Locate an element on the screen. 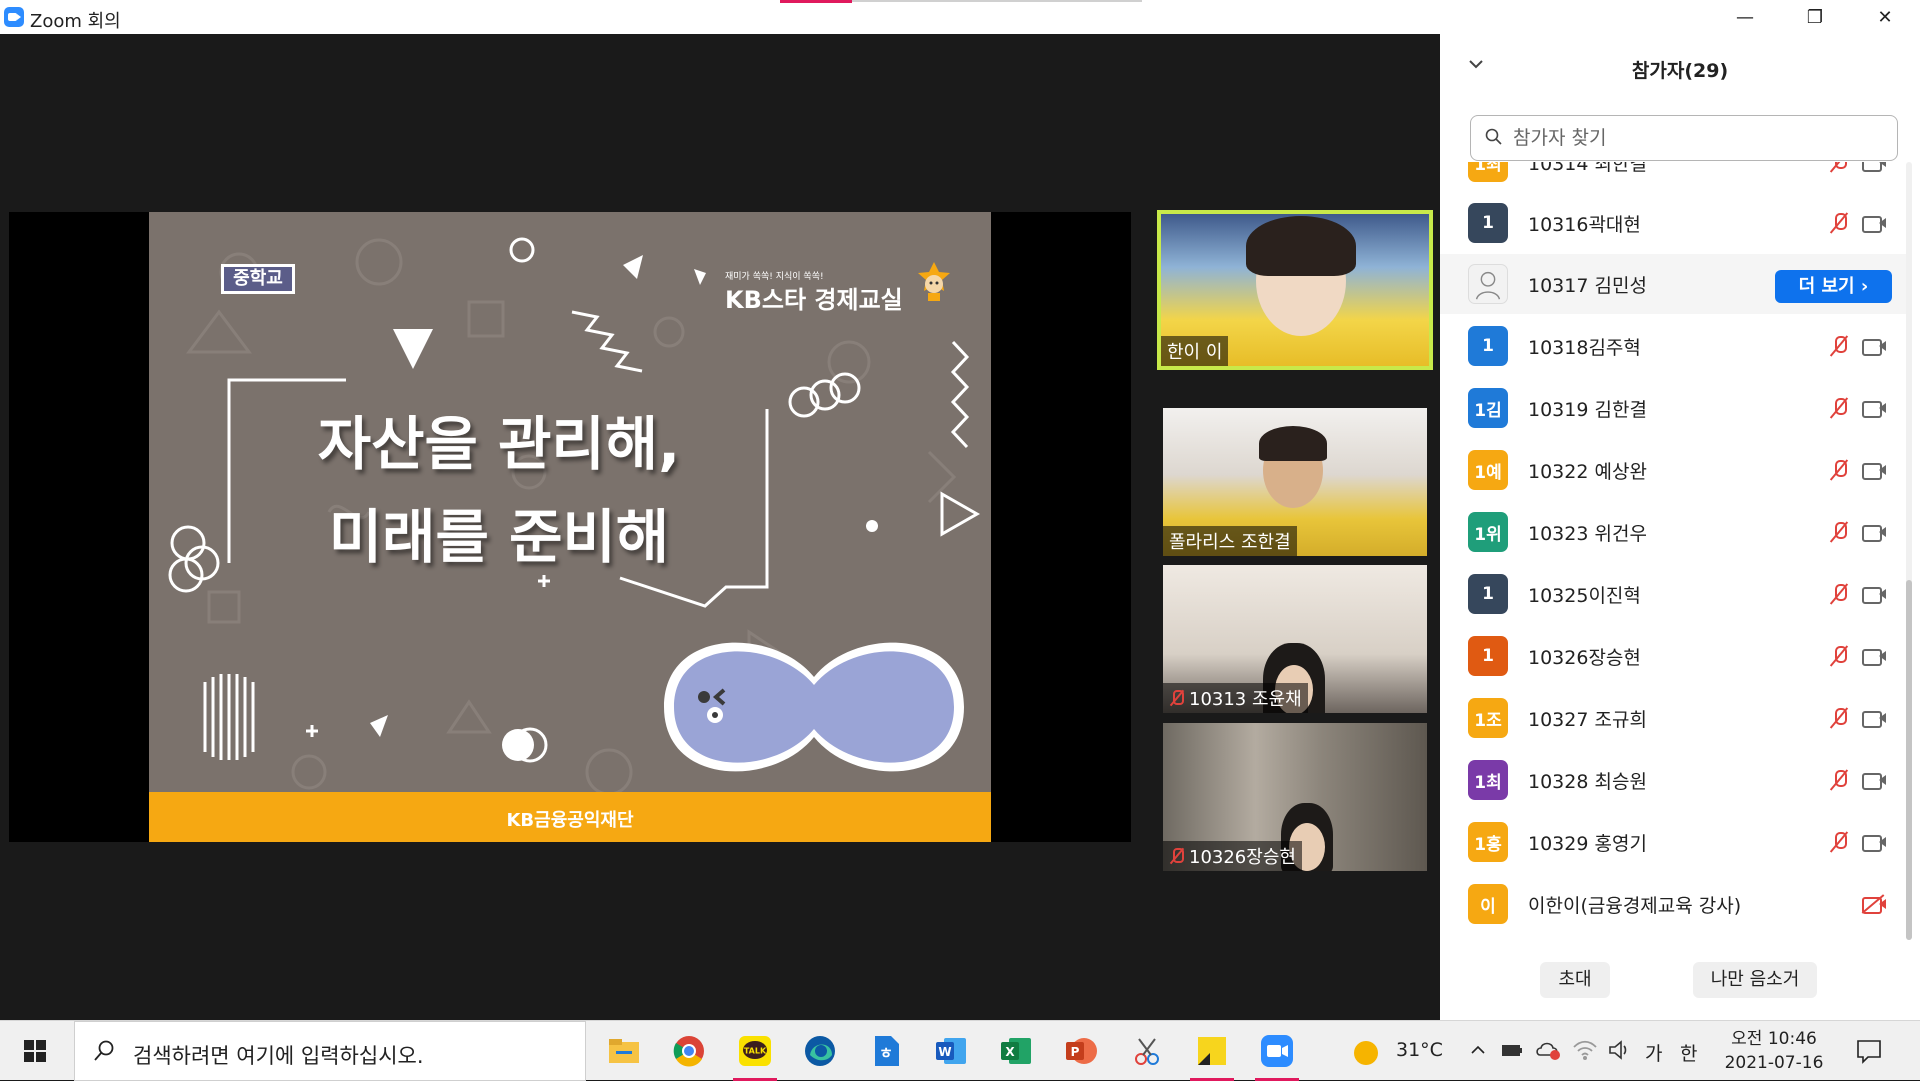  excel-icon: X is located at coordinates (1016, 1051).